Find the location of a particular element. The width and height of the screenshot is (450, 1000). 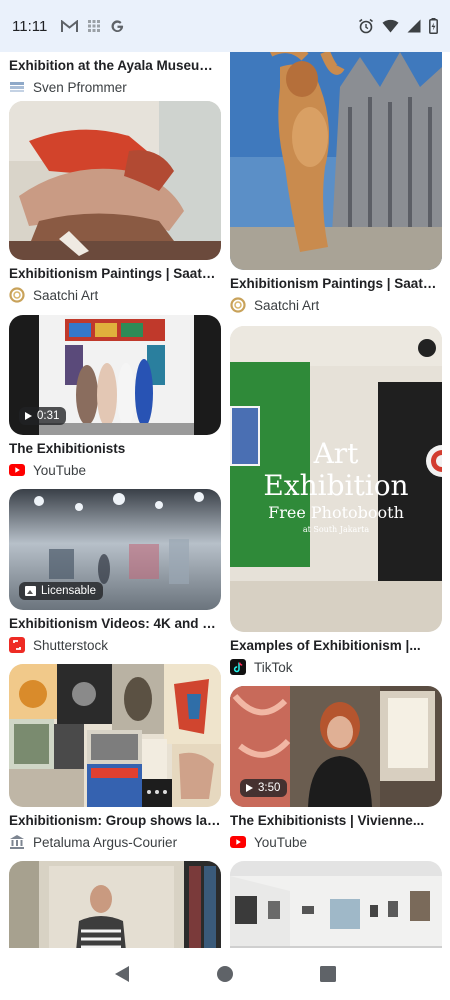

sign-line-2: Exhibition is located at coordinates (336, 485).